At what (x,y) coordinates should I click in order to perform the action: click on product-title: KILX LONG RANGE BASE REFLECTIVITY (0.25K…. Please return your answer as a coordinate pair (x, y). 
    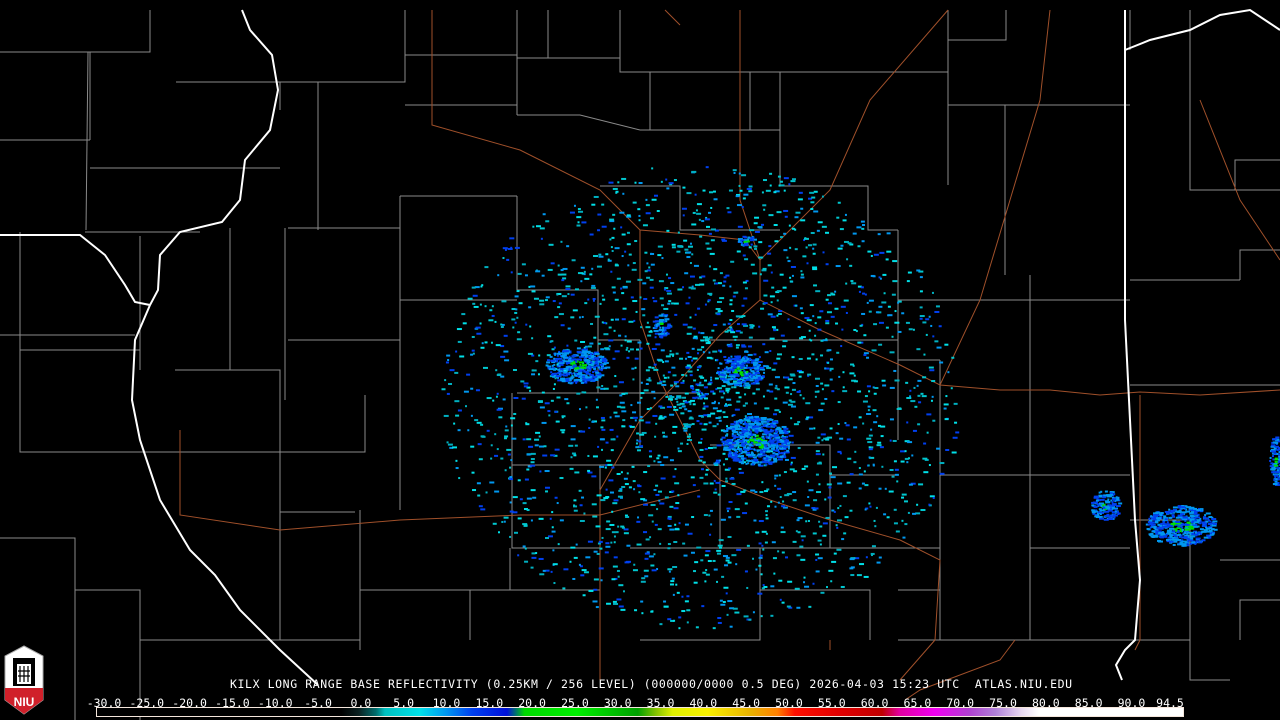
    Looking at the image, I should click on (651, 684).